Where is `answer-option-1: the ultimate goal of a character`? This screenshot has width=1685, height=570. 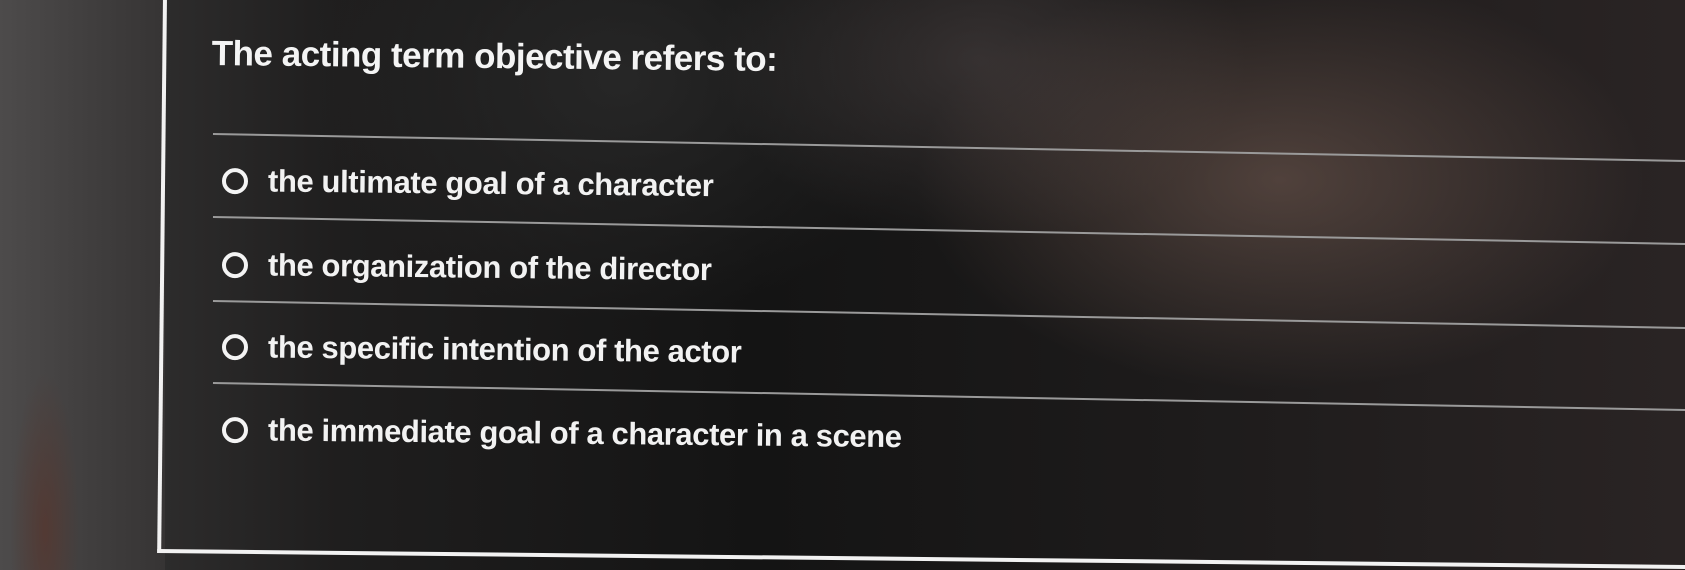 answer-option-1: the ultimate goal of a character is located at coordinates (467, 183).